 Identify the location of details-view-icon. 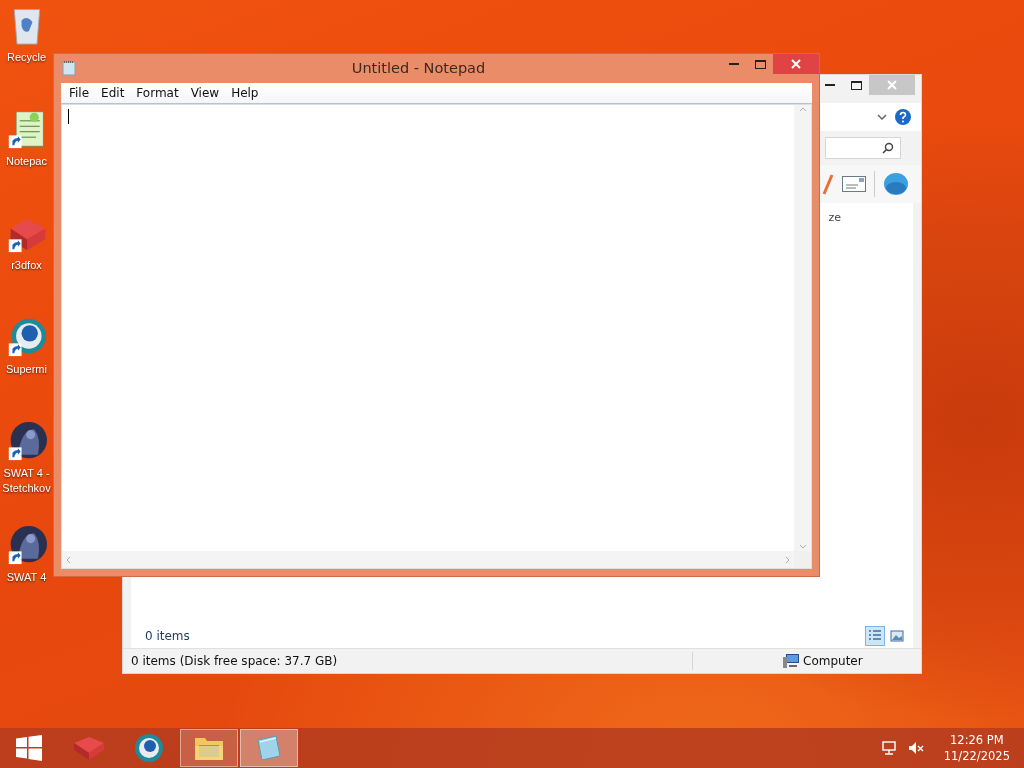
(875, 636).